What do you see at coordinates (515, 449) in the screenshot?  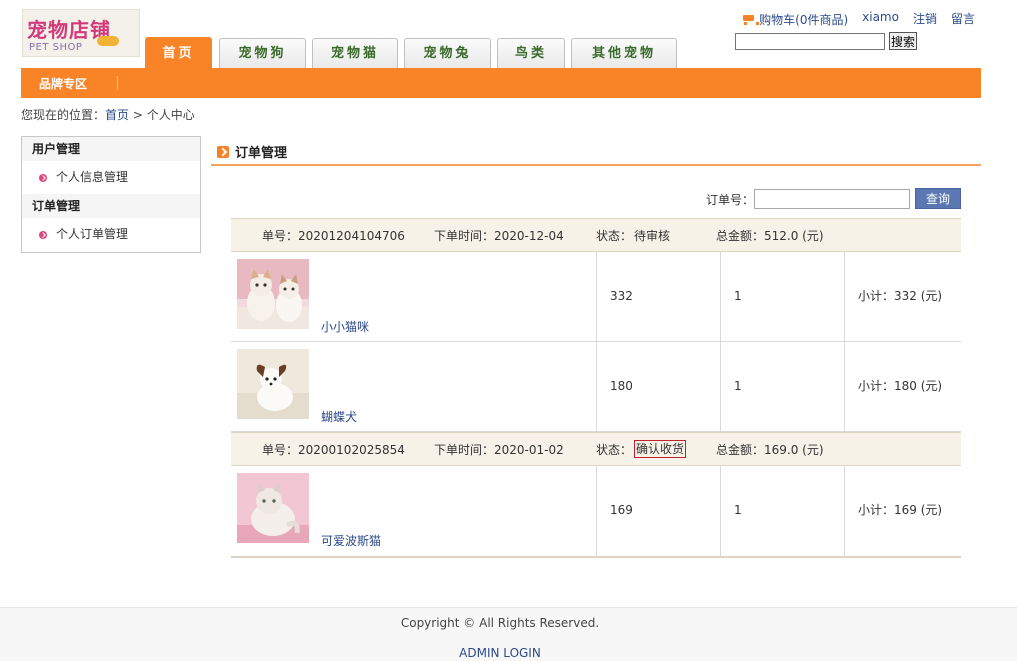 I see `order-time: 下单时间：2020-01-02` at bounding box center [515, 449].